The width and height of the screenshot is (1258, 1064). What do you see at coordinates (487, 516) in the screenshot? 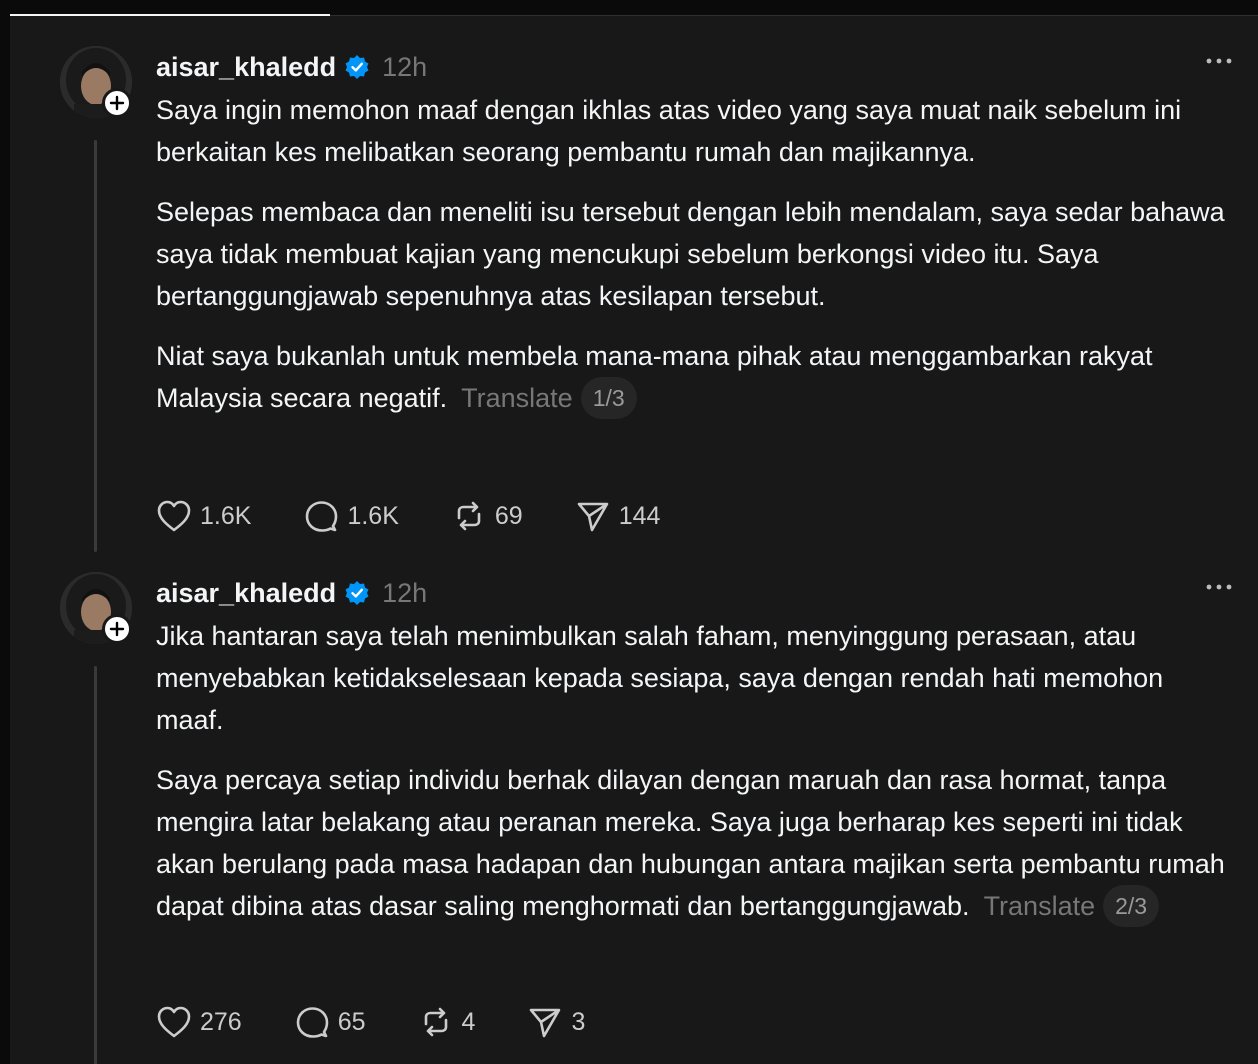
I see `repost-button: 69` at bounding box center [487, 516].